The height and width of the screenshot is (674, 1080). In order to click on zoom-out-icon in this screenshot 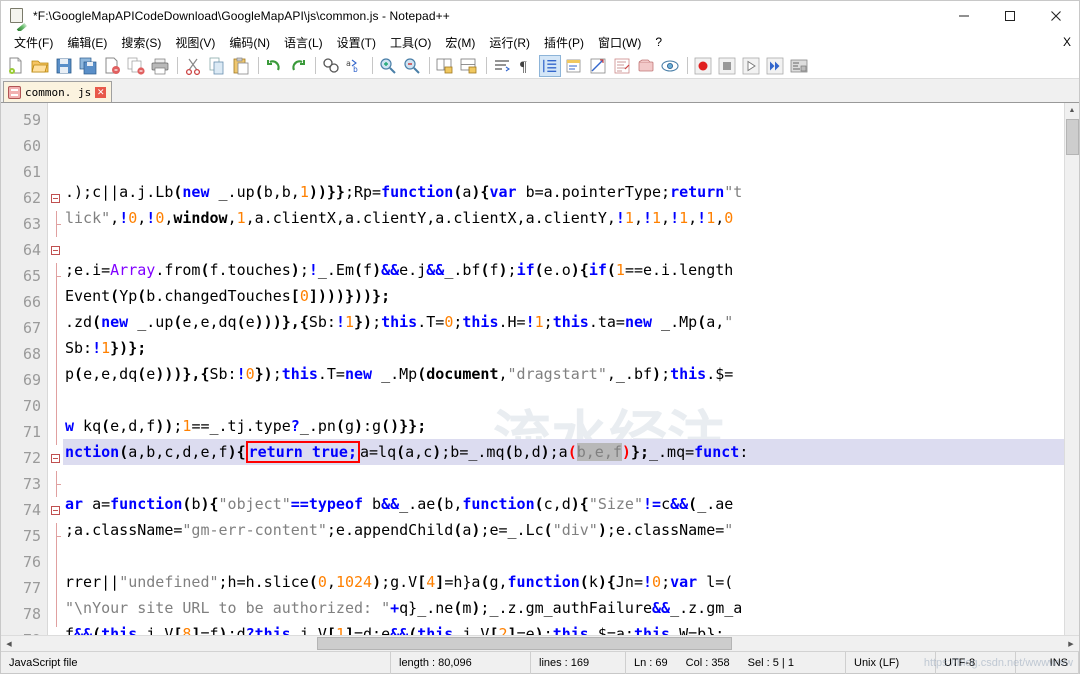, I will do `click(412, 66)`.